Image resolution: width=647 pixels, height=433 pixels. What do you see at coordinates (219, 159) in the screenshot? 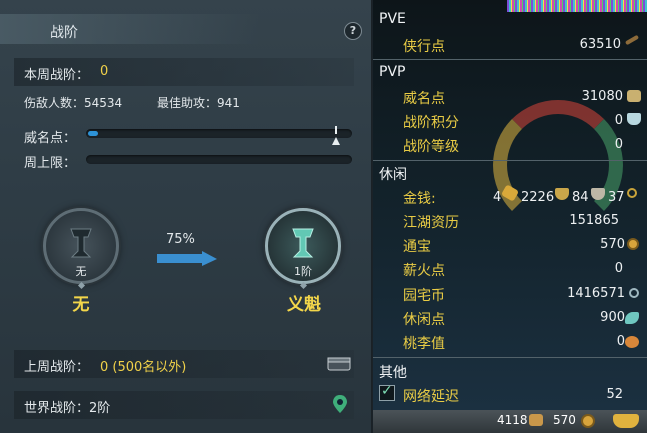
I see `weekly-cap-progress-bar` at bounding box center [219, 159].